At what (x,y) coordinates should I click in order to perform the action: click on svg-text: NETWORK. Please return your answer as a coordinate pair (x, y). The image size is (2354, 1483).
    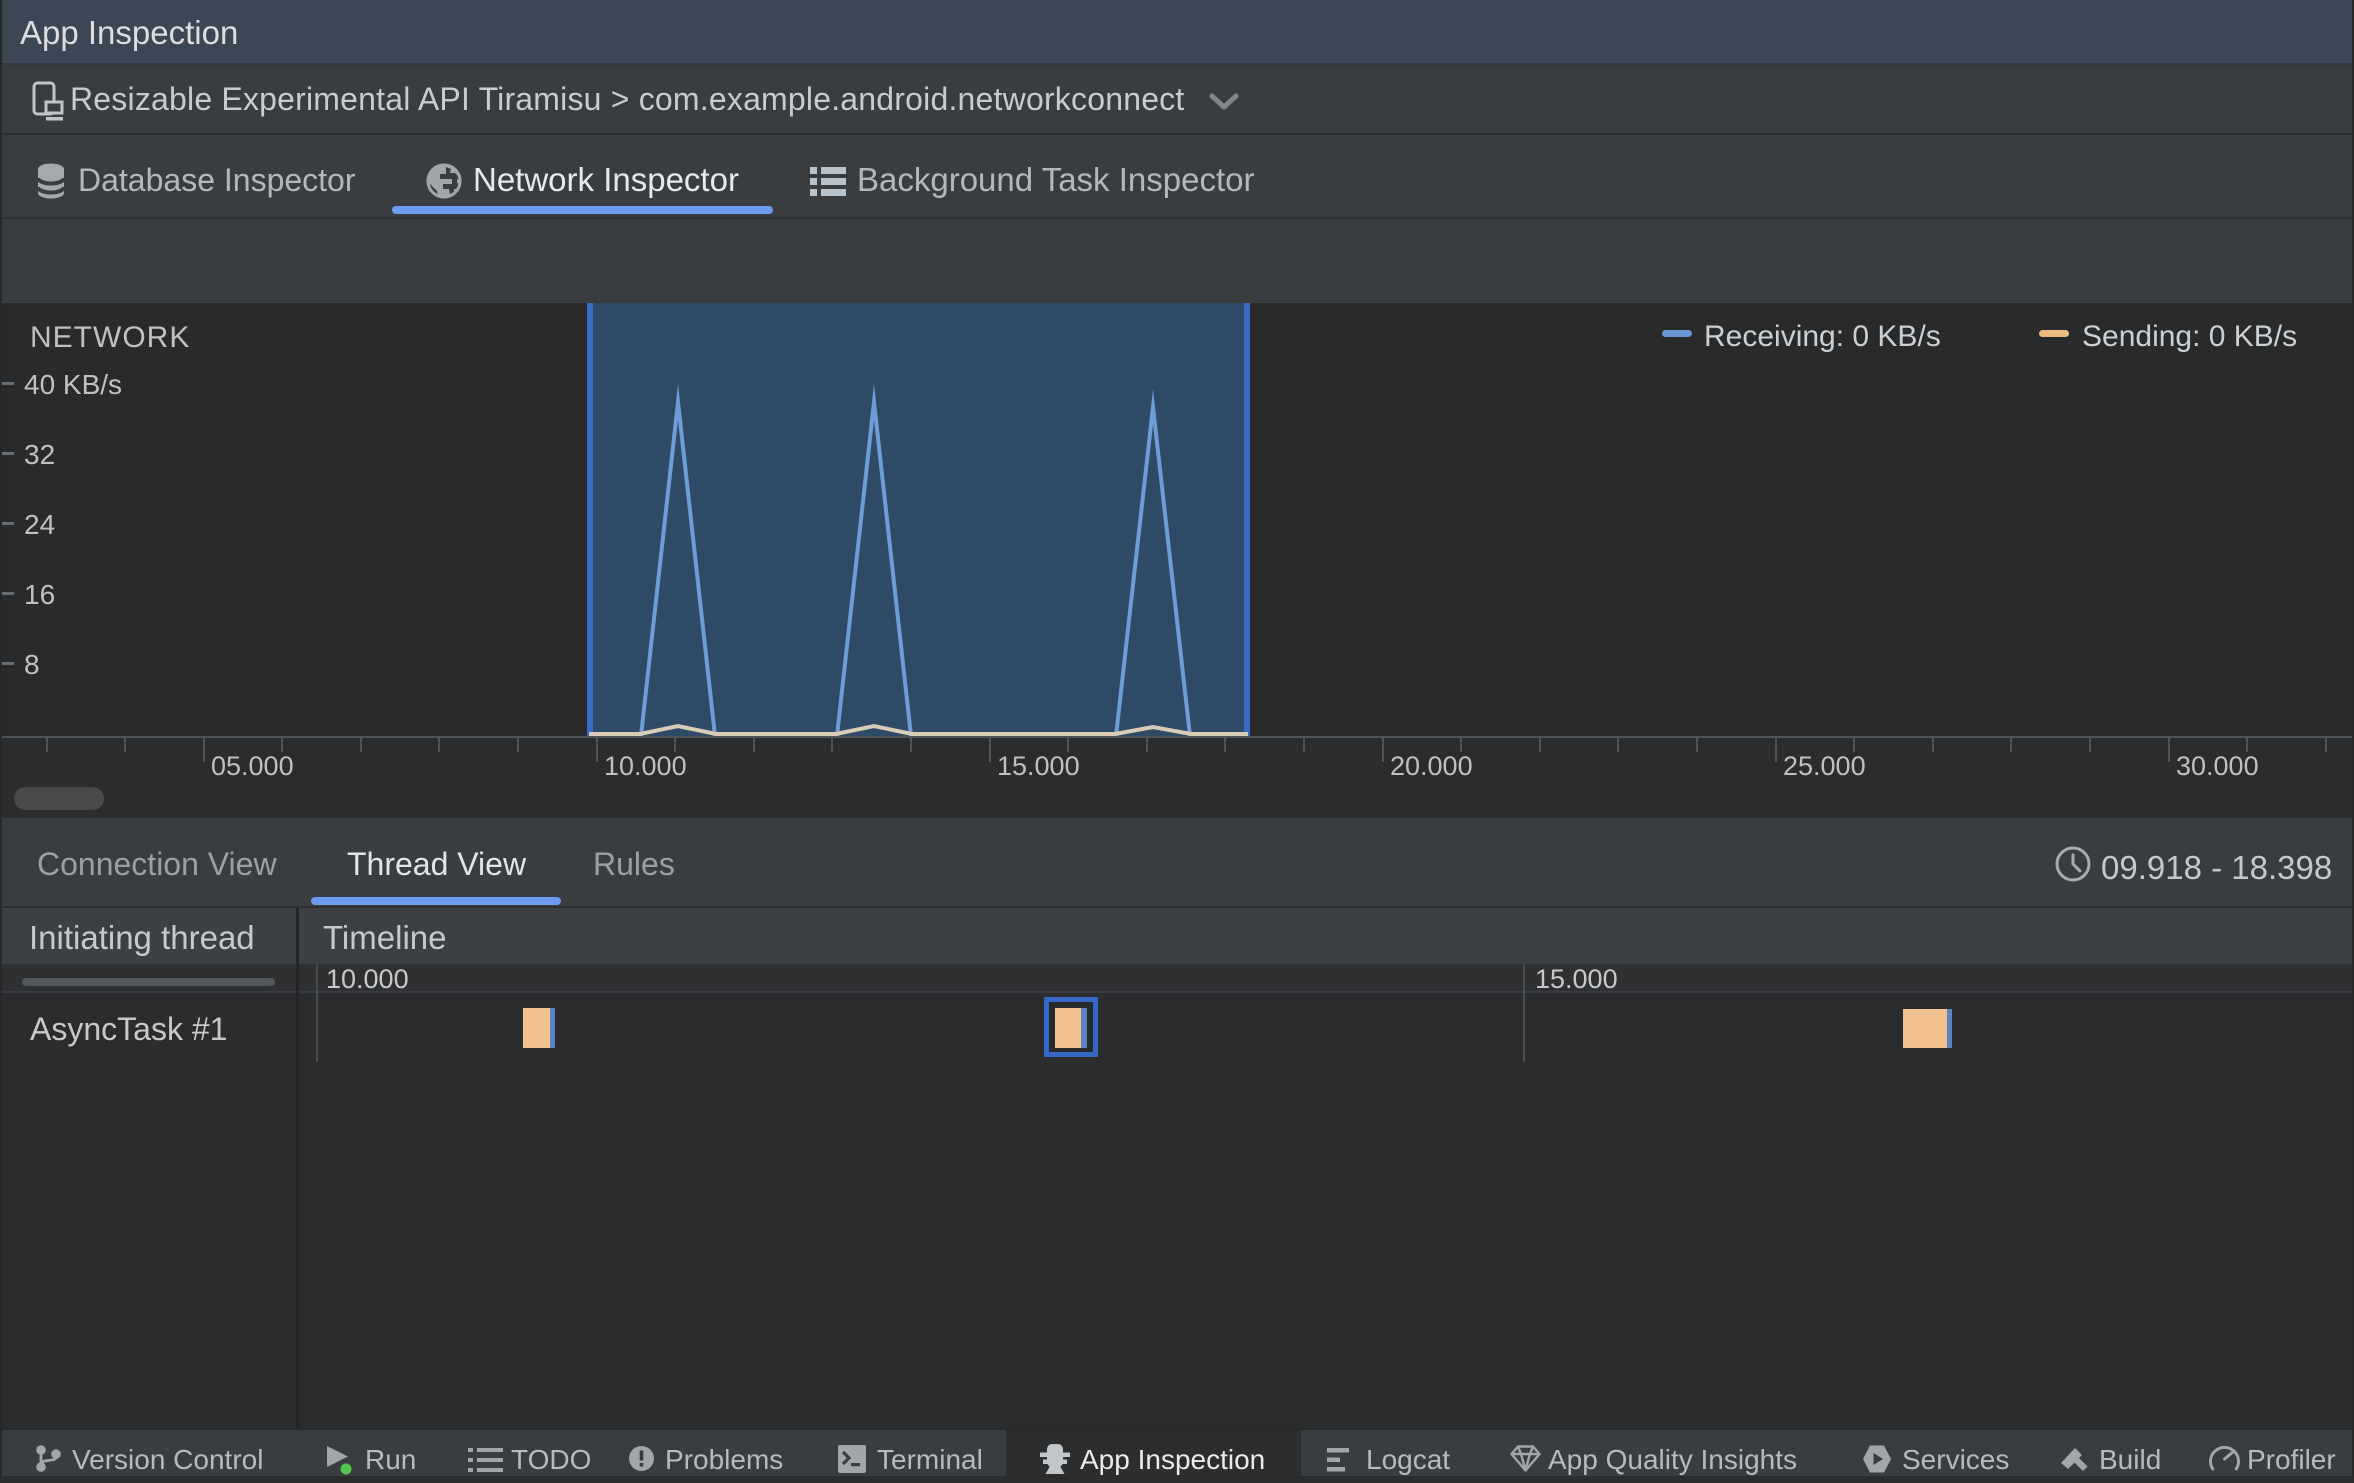
    Looking at the image, I should click on (110, 337).